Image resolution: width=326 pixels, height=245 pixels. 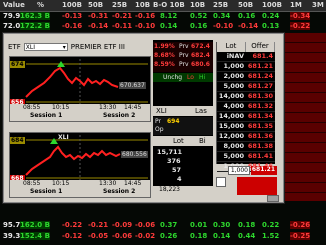 What do you see at coordinates (222, 225) in the screenshot?
I see `row-25b-2: 0.30` at bounding box center [222, 225].